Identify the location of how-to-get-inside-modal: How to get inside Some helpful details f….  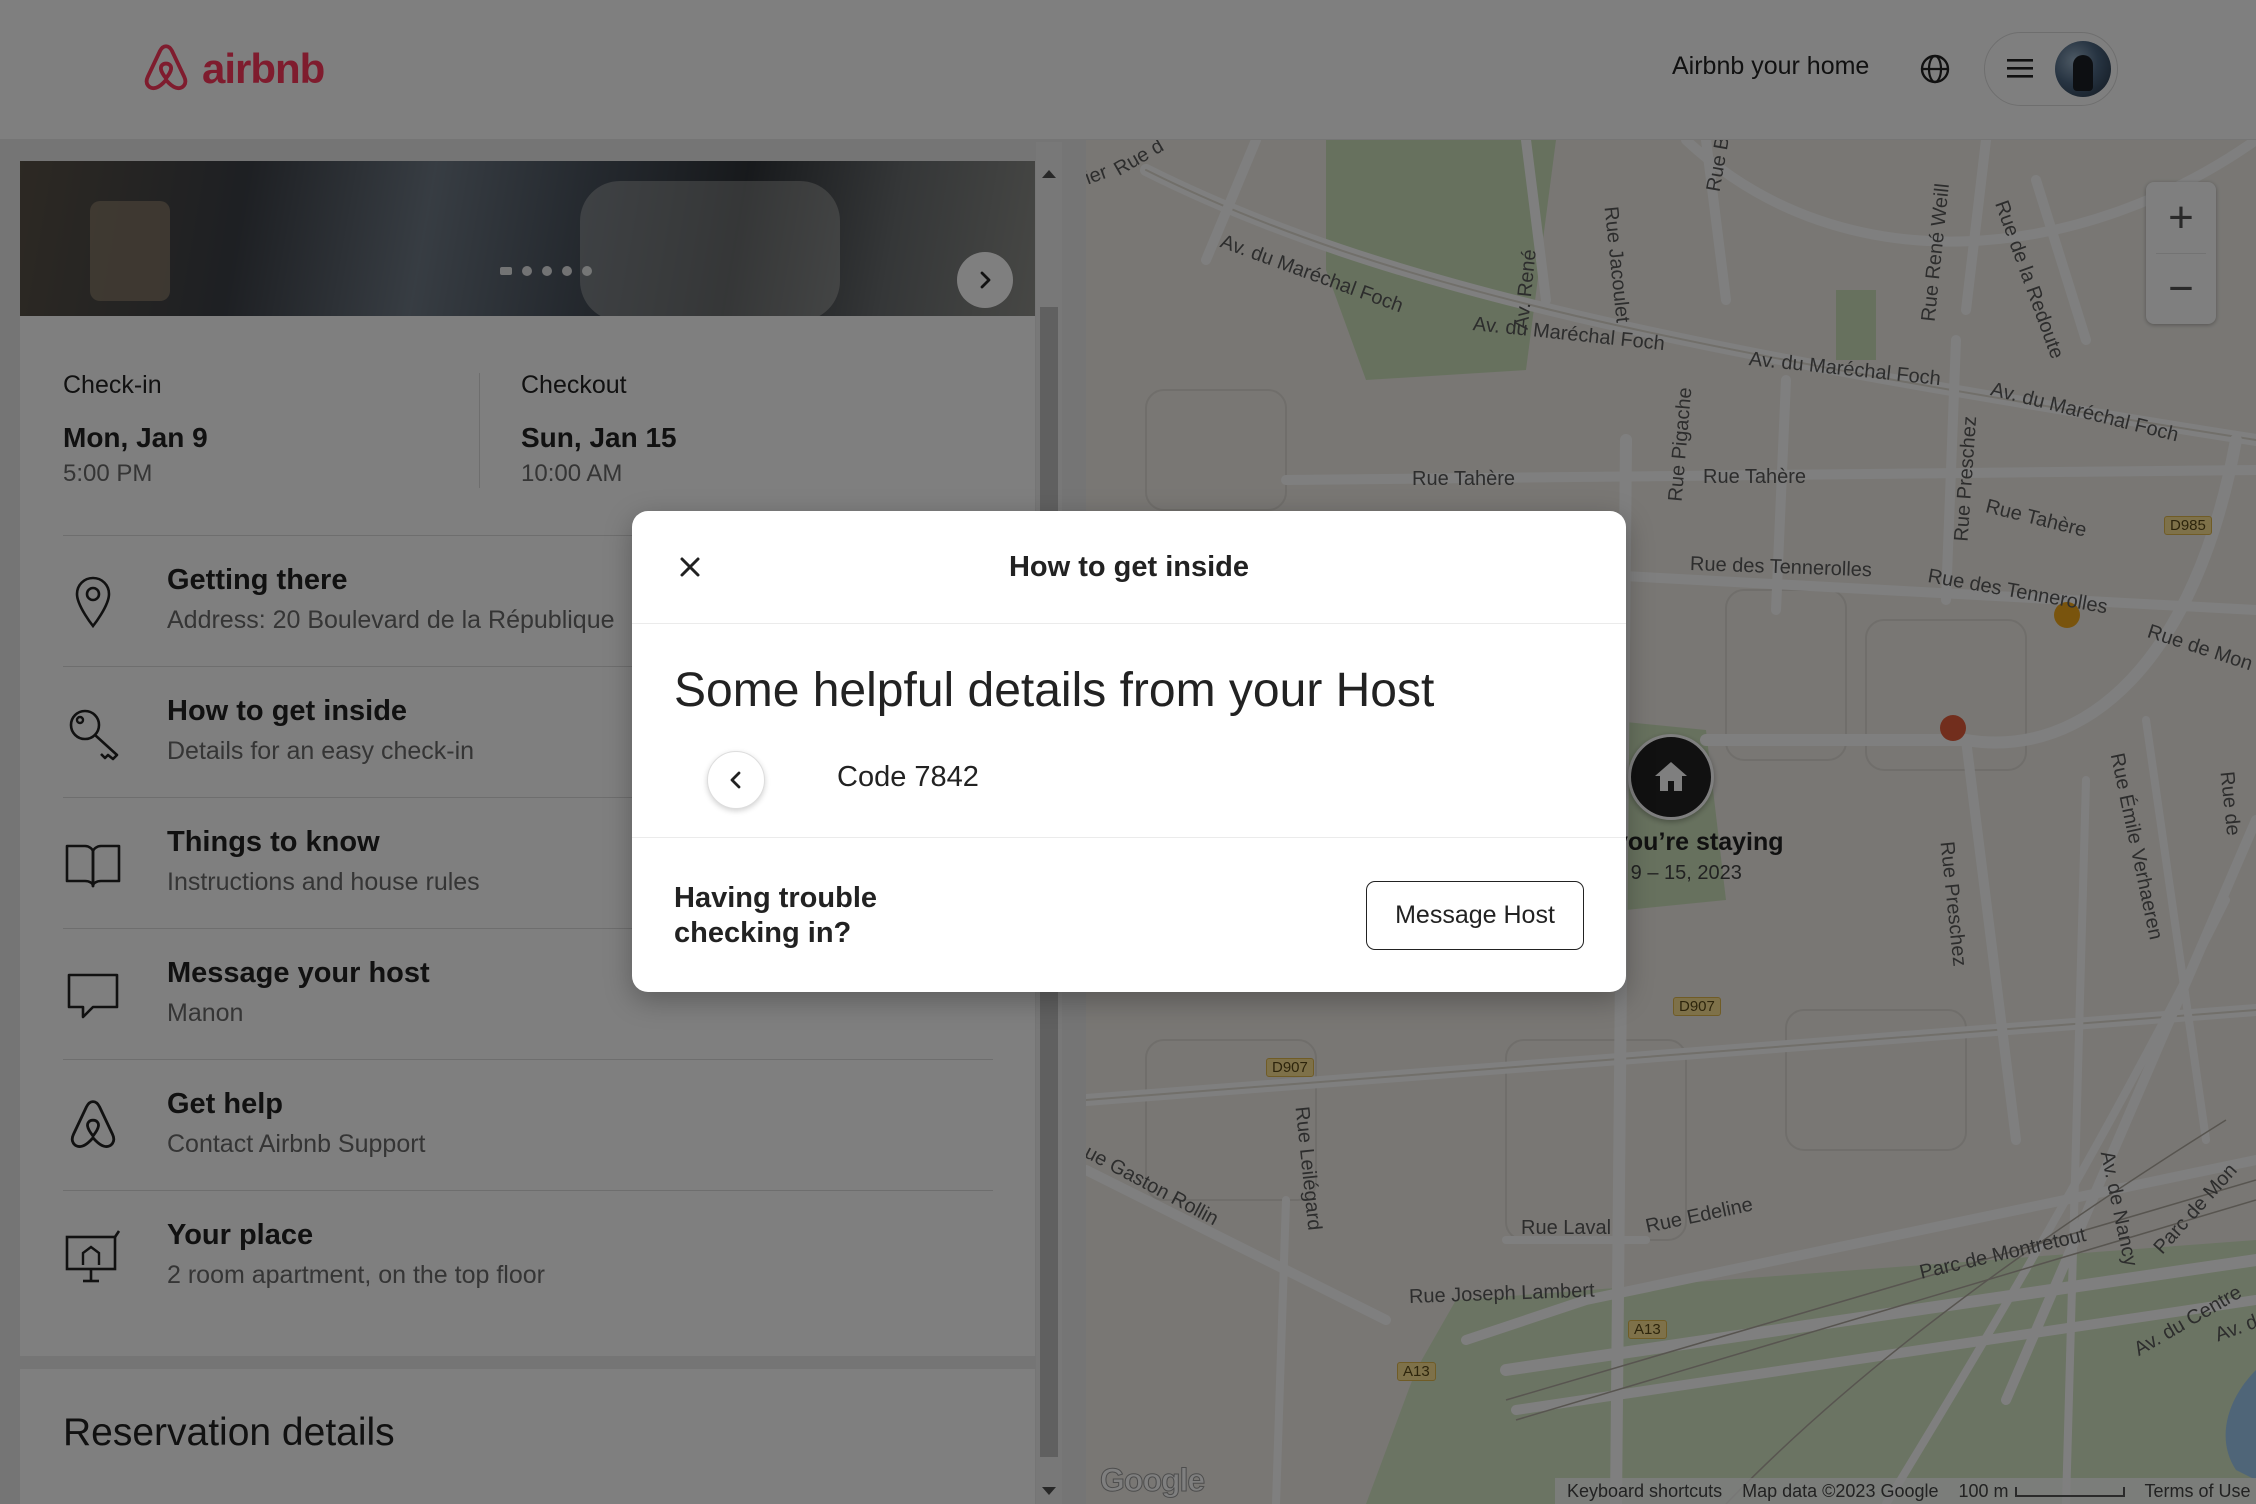
(1129, 751).